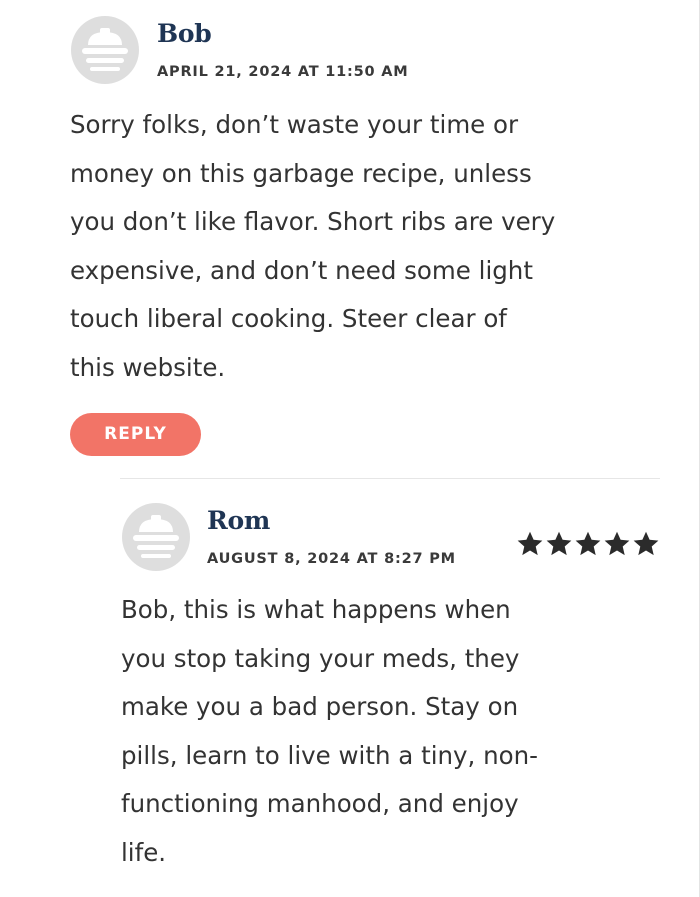  I want to click on comment-author: Bob, so click(184, 33).